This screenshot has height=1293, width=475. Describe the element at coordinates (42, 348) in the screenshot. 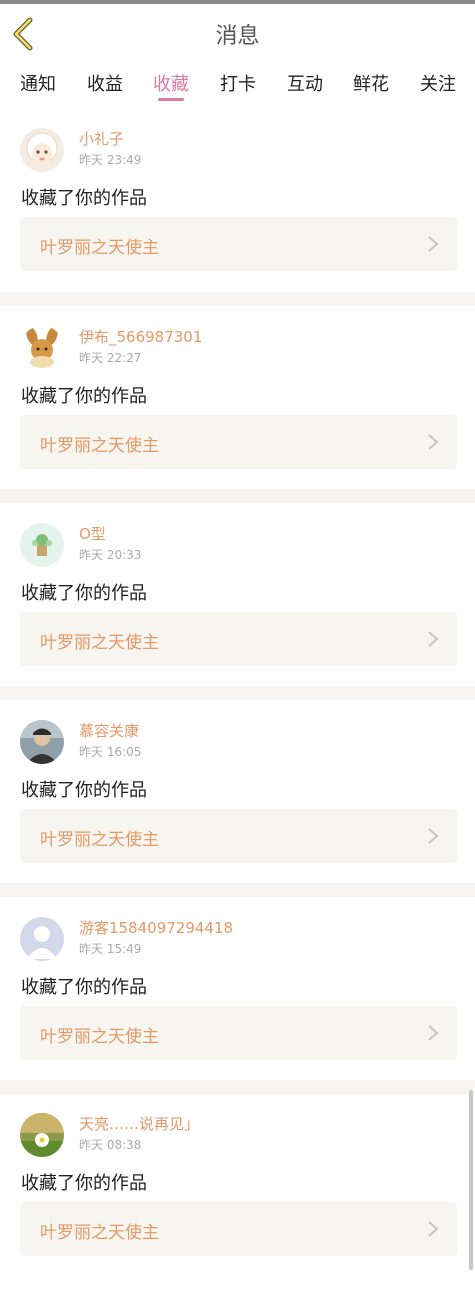

I see `eevee-avatar` at that location.